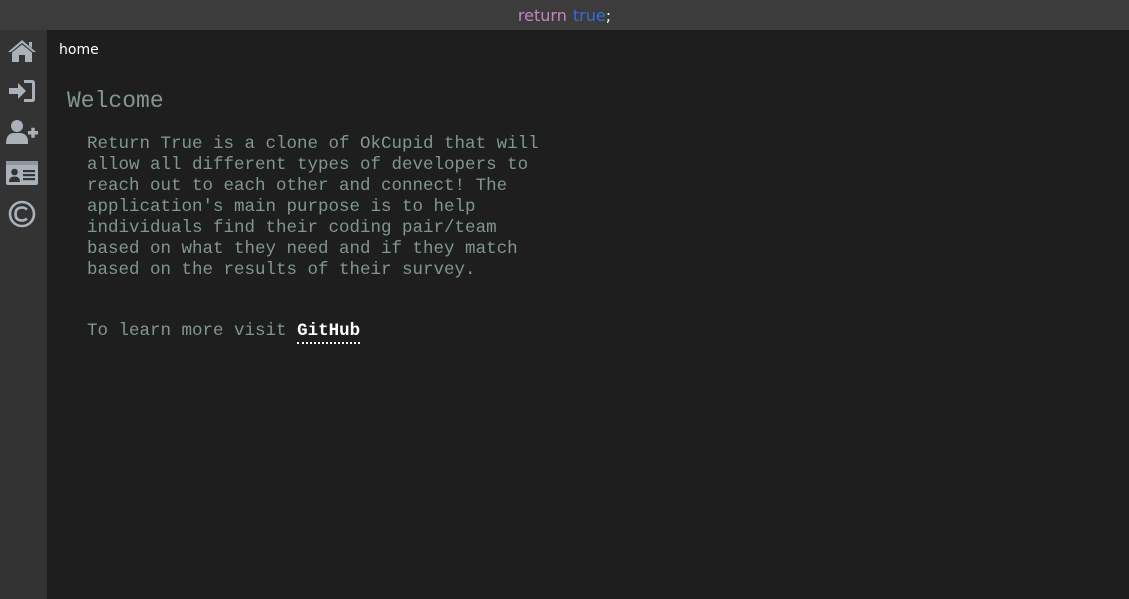  I want to click on id-card-icon, so click(22, 173).